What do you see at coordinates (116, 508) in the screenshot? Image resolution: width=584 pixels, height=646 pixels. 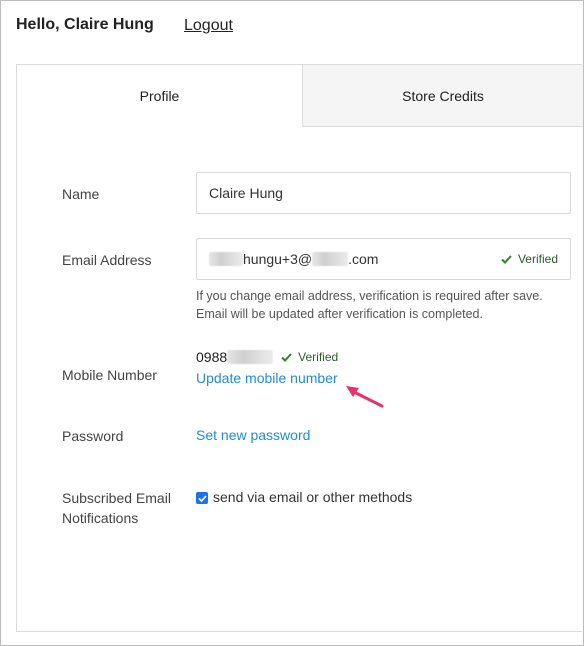 I see `subscription-label: Subscribed Email Notifications` at bounding box center [116, 508].